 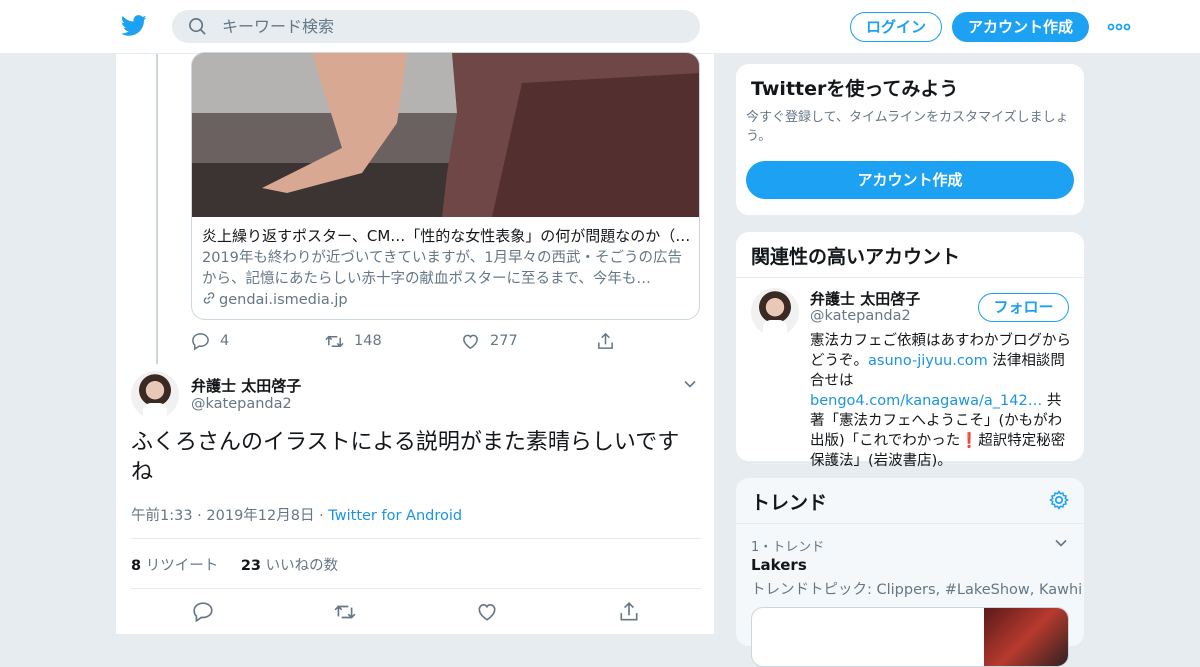 I want to click on tweet-stats: 8 リツイート 23 いいねの数, so click(x=234, y=564).